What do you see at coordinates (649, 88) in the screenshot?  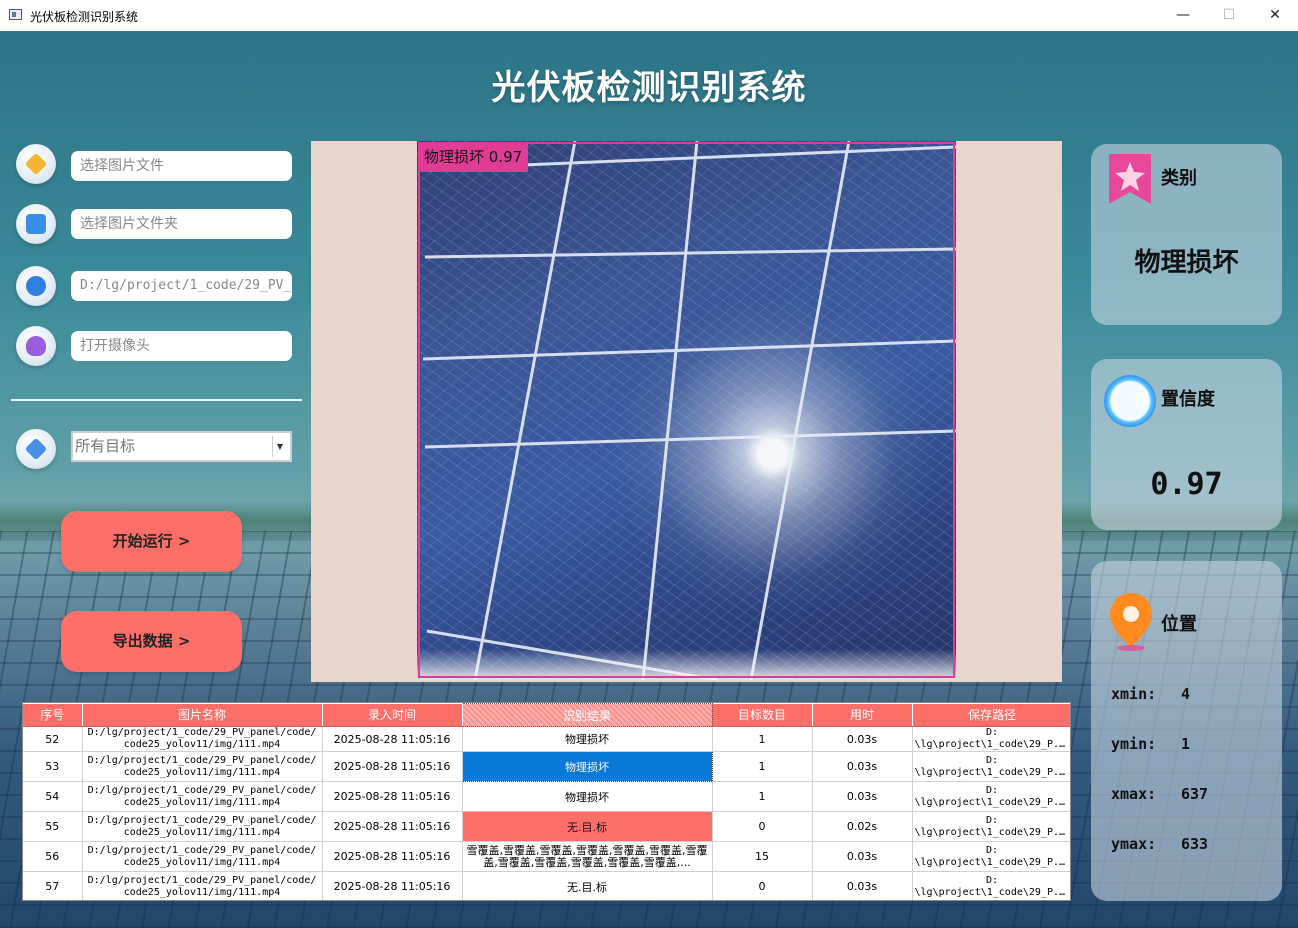 I see `app-title: 光伏板检测识别系统` at bounding box center [649, 88].